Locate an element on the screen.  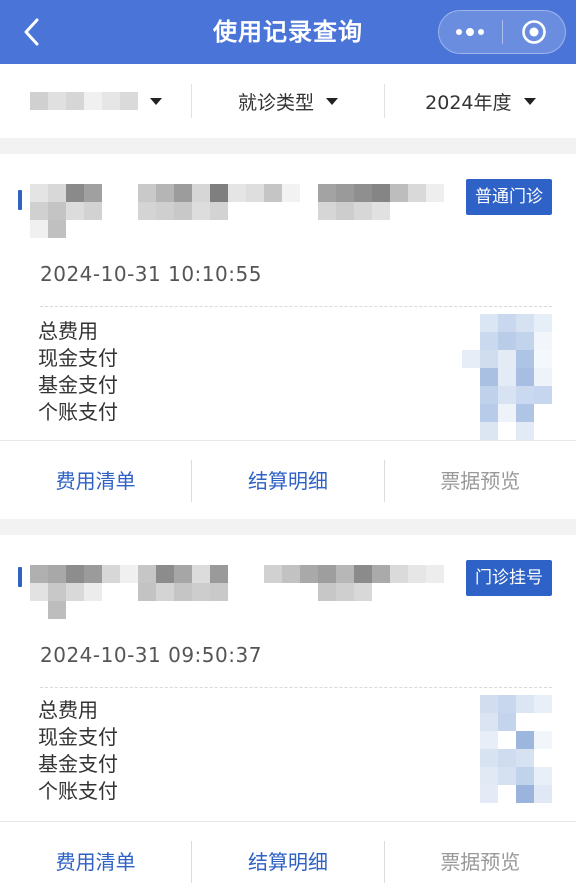
visit-type-tag: 门诊挂号 is located at coordinates (509, 578).